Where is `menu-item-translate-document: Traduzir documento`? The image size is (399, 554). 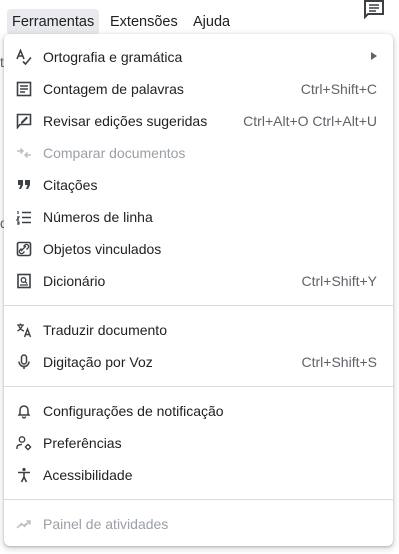 menu-item-translate-document: Traduzir documento is located at coordinates (198, 330).